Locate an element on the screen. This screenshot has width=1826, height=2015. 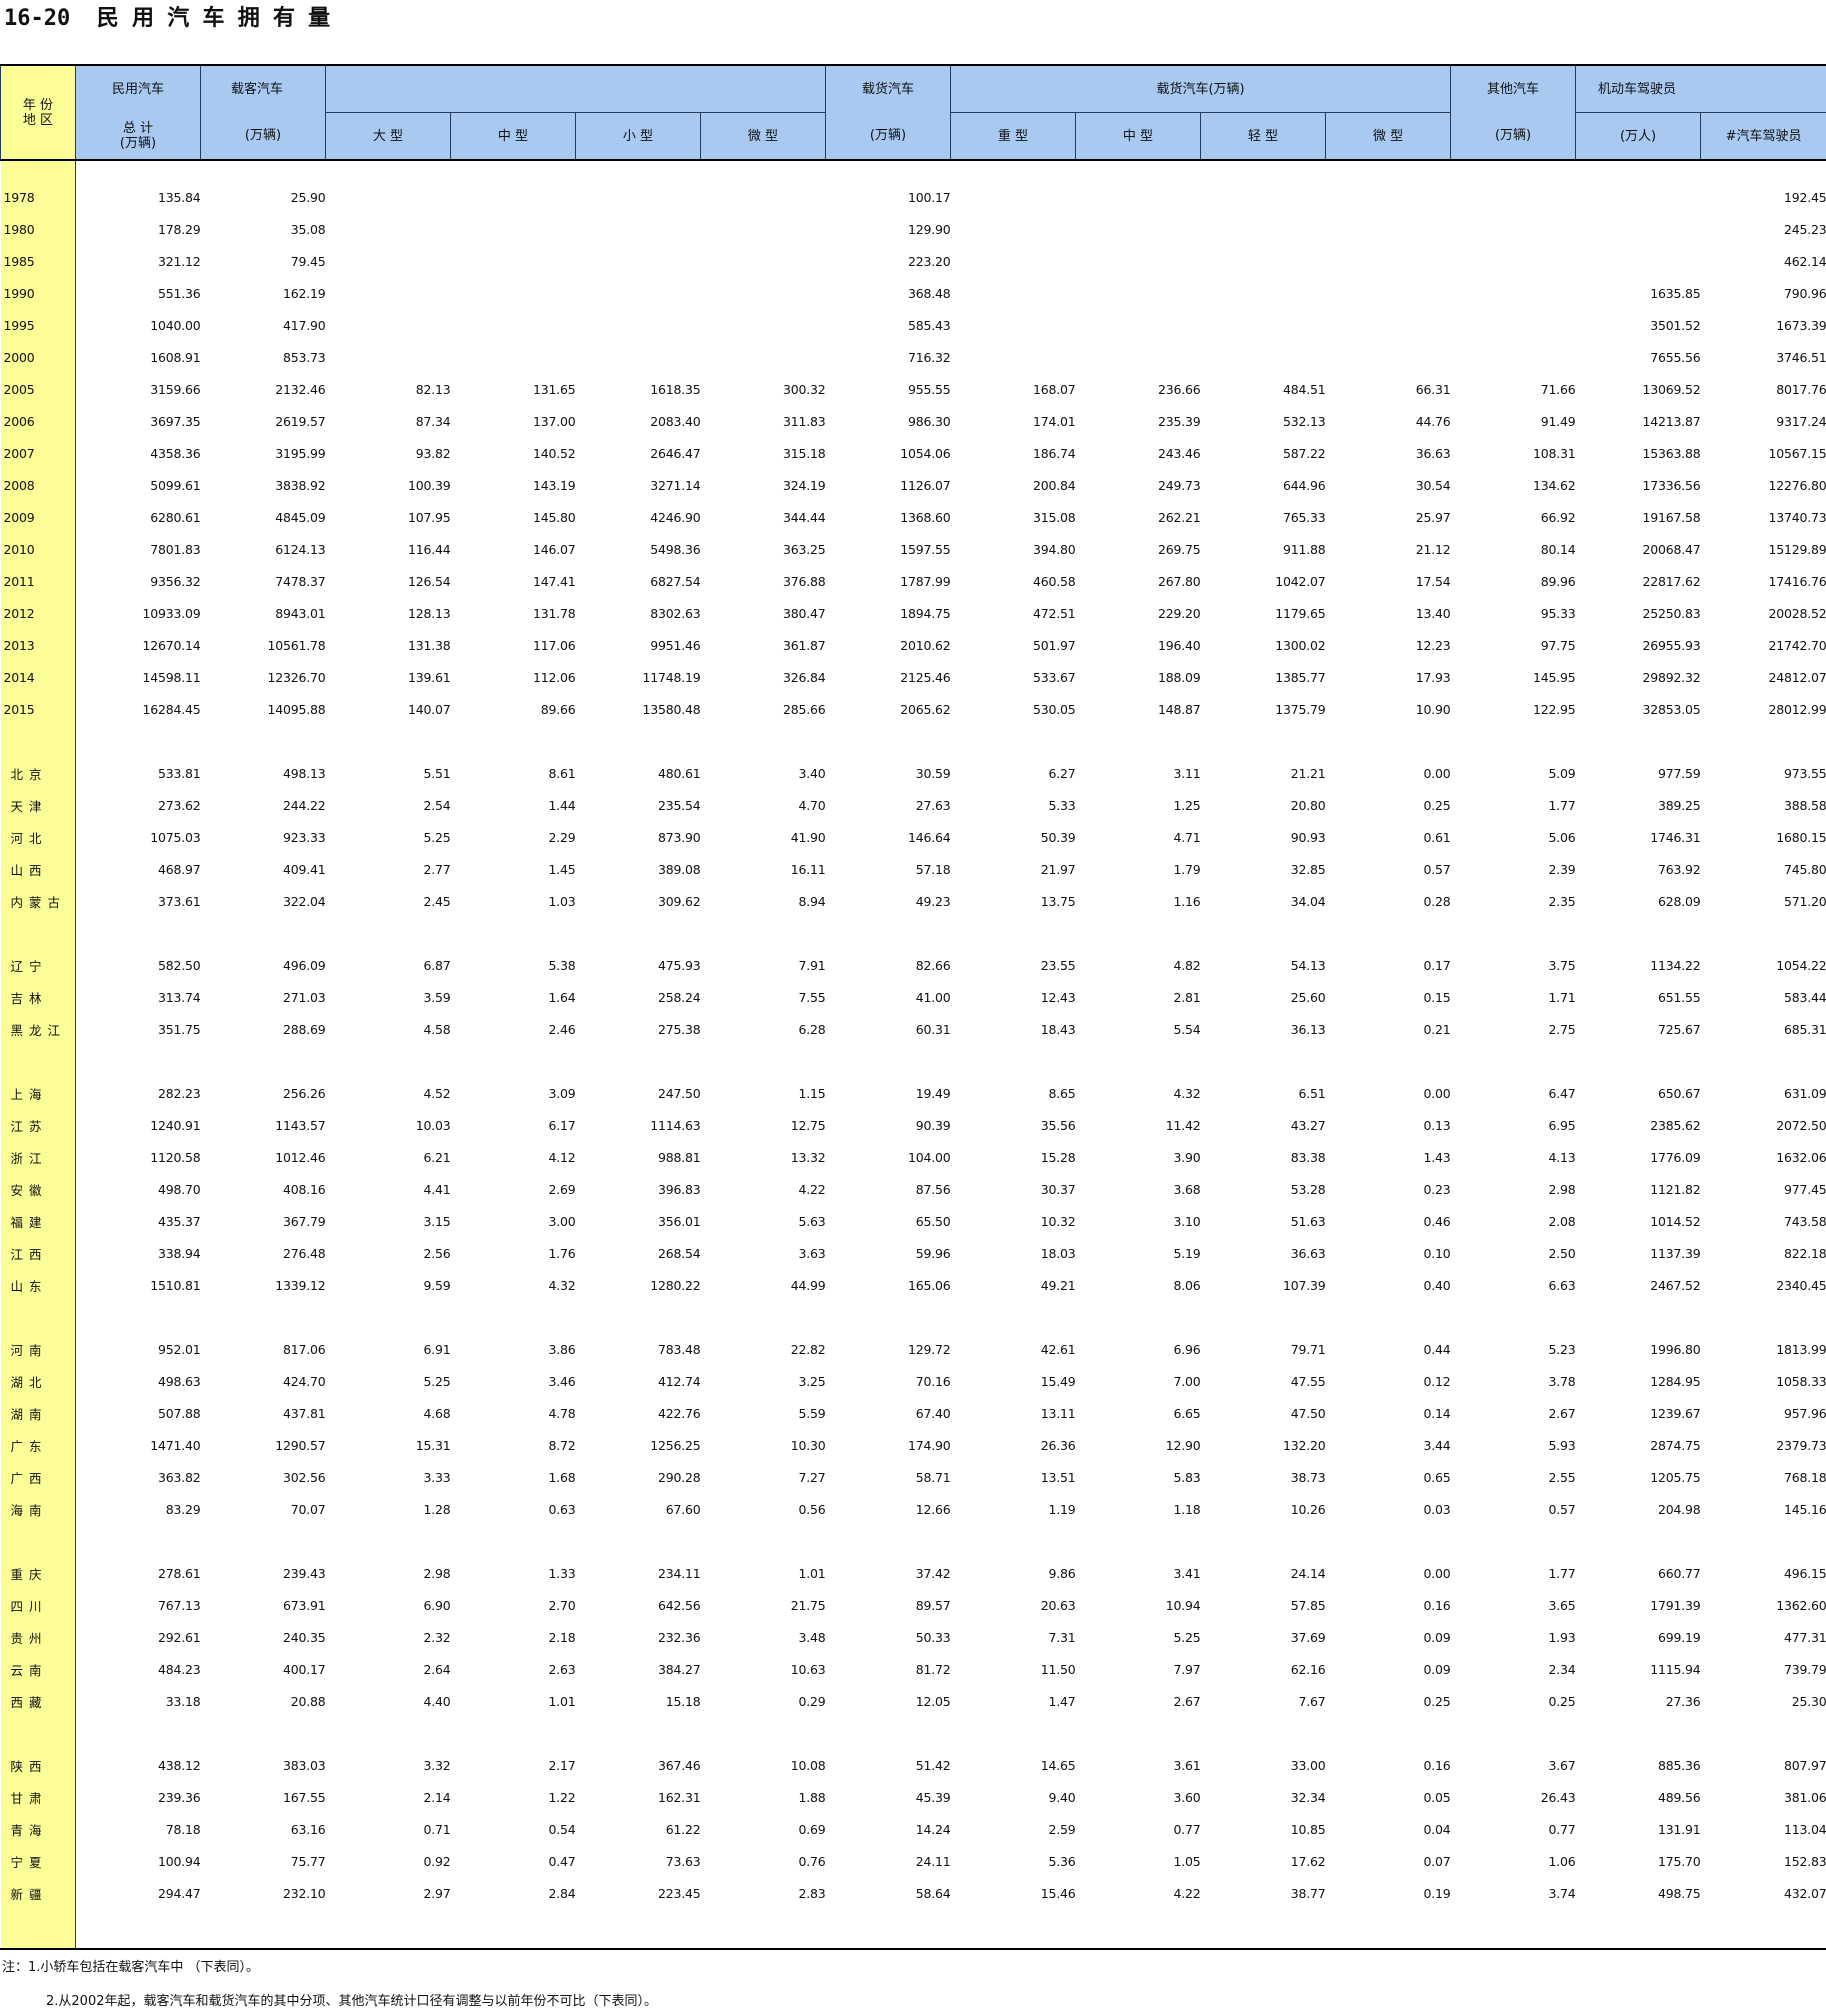
table-cell: 15.31 is located at coordinates (433, 1445).